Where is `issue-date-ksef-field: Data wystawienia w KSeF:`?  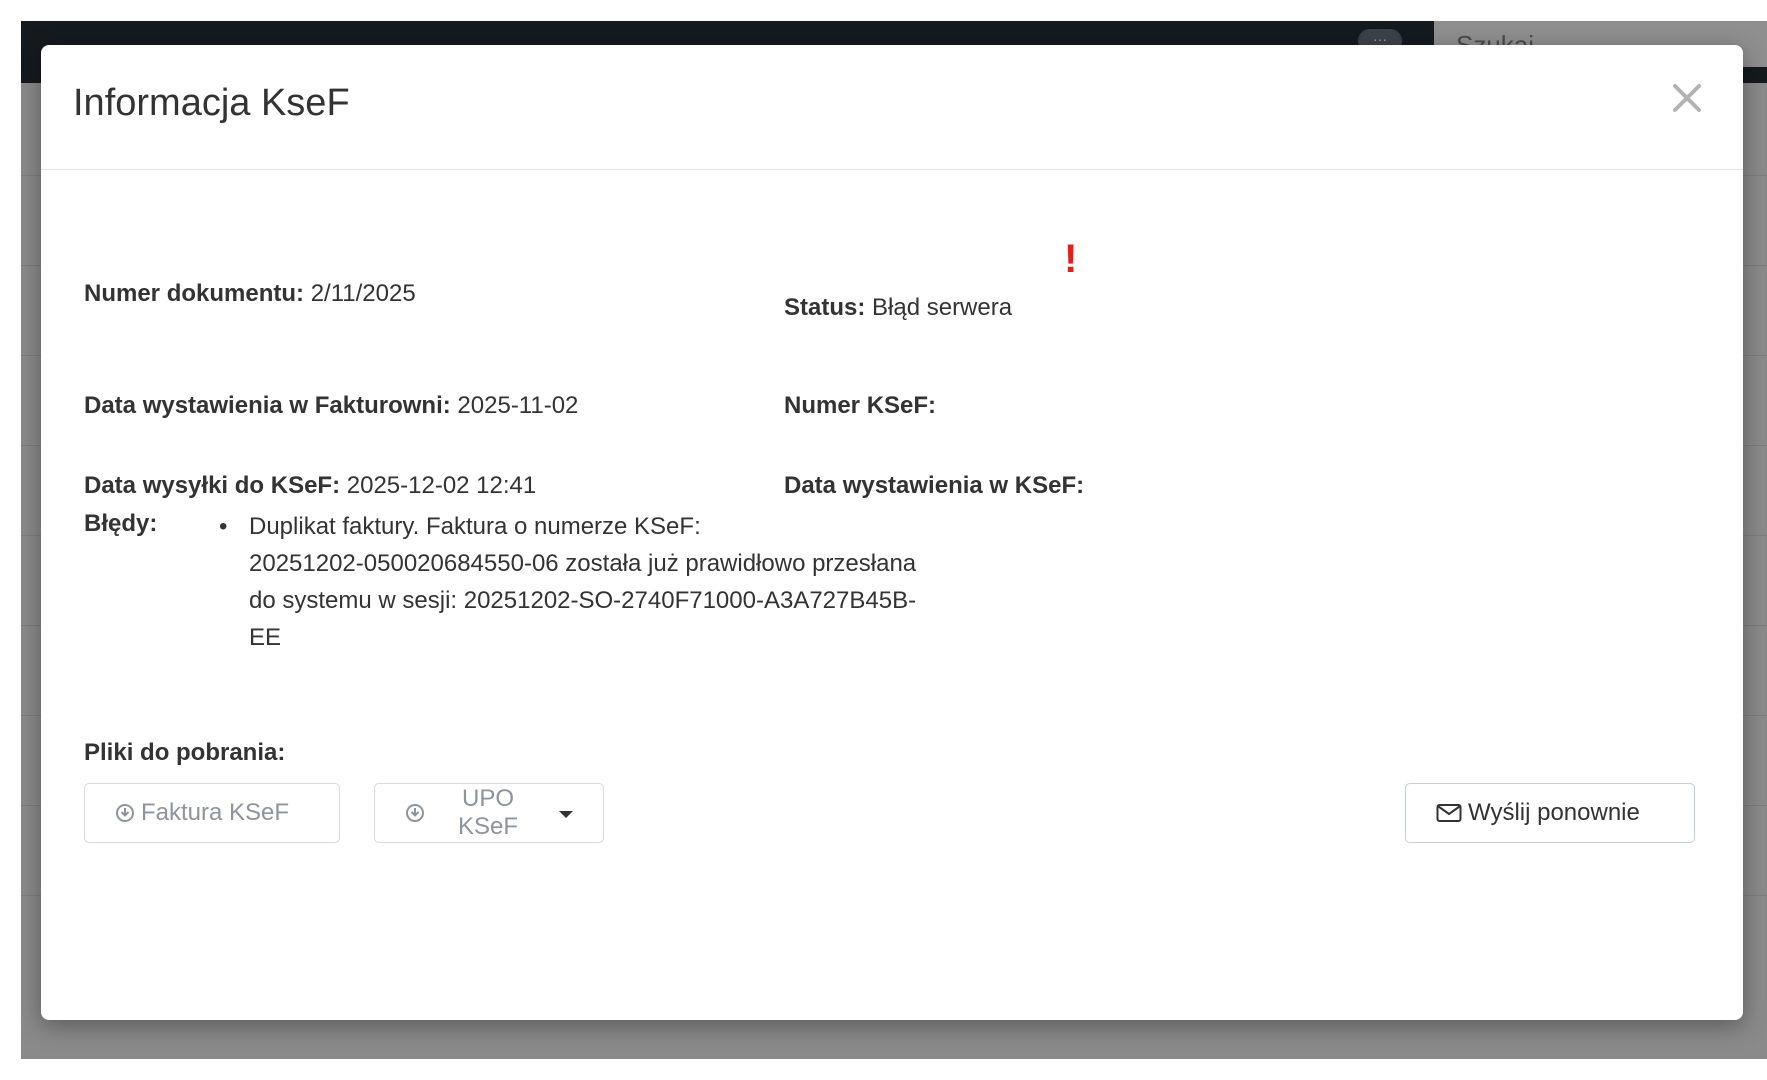
issue-date-ksef-field: Data wystawienia w KSeF: is located at coordinates (934, 486).